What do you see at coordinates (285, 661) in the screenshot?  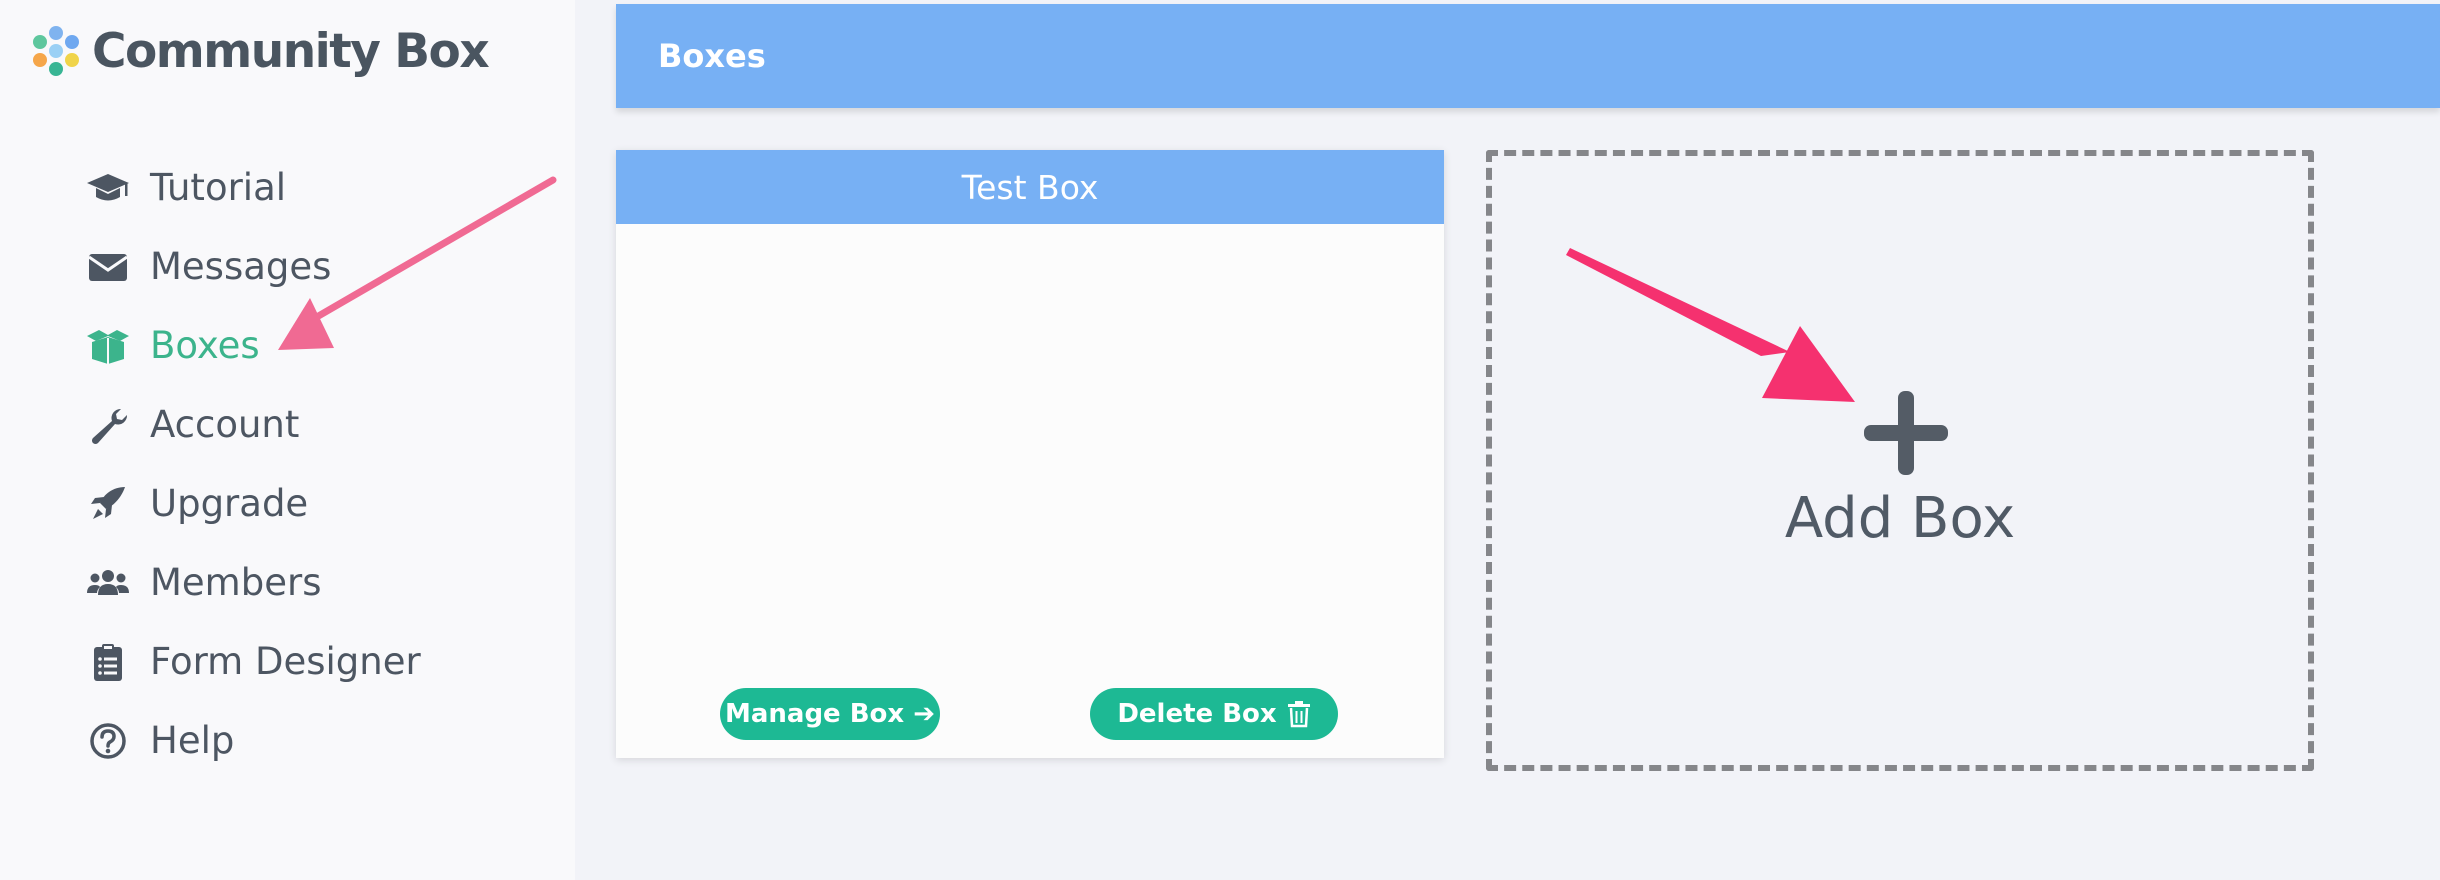 I see `sidebar-item-label: Form Designer` at bounding box center [285, 661].